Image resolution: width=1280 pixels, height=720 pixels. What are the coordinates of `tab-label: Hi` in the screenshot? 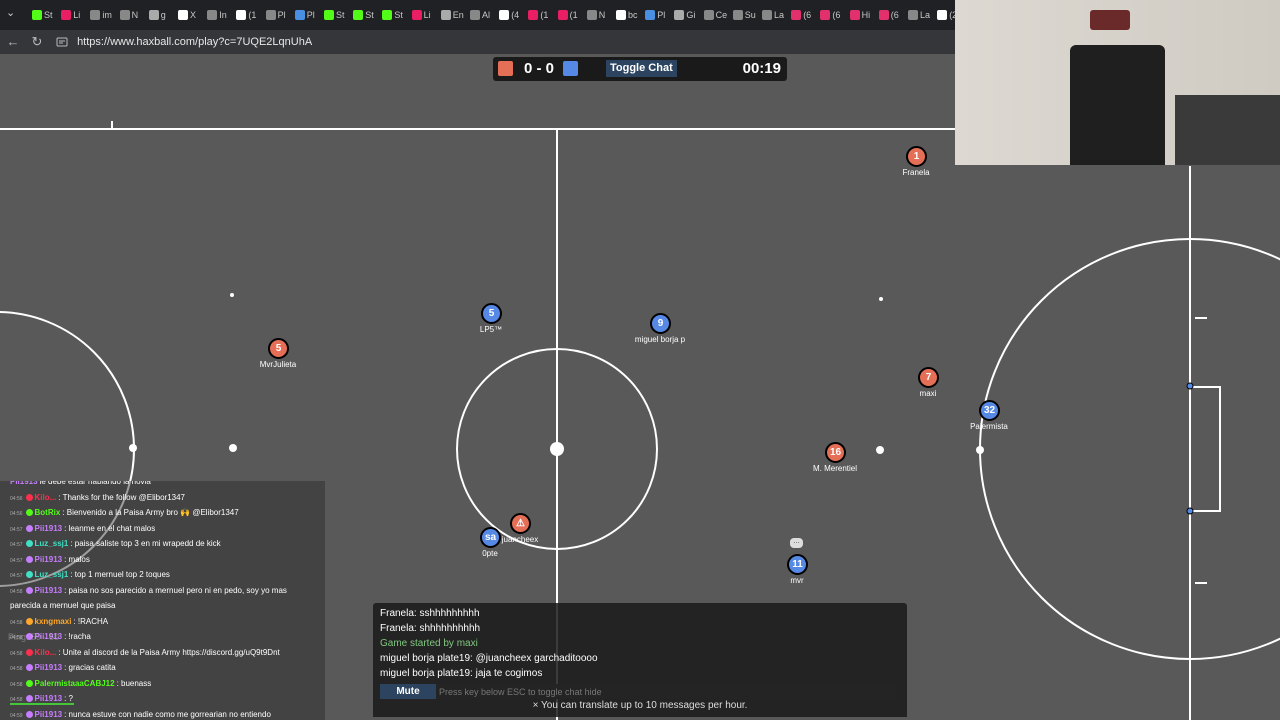 It's located at (866, 15).